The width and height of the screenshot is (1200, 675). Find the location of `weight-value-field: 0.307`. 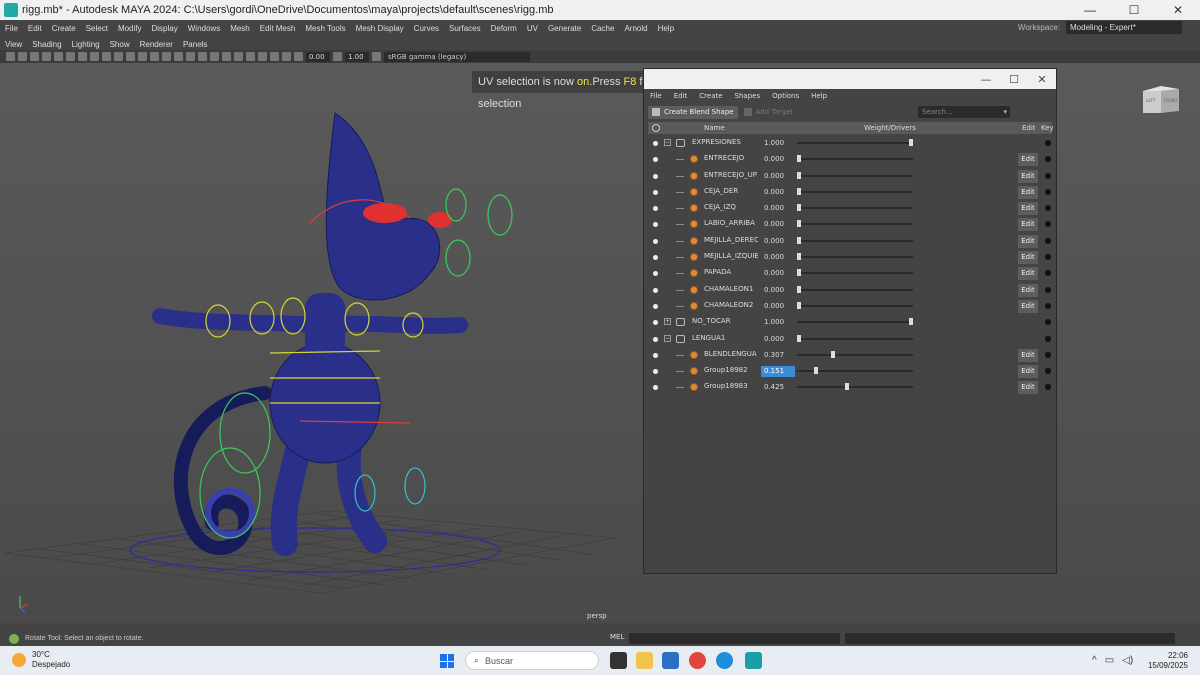

weight-value-field: 0.307 is located at coordinates (778, 355).